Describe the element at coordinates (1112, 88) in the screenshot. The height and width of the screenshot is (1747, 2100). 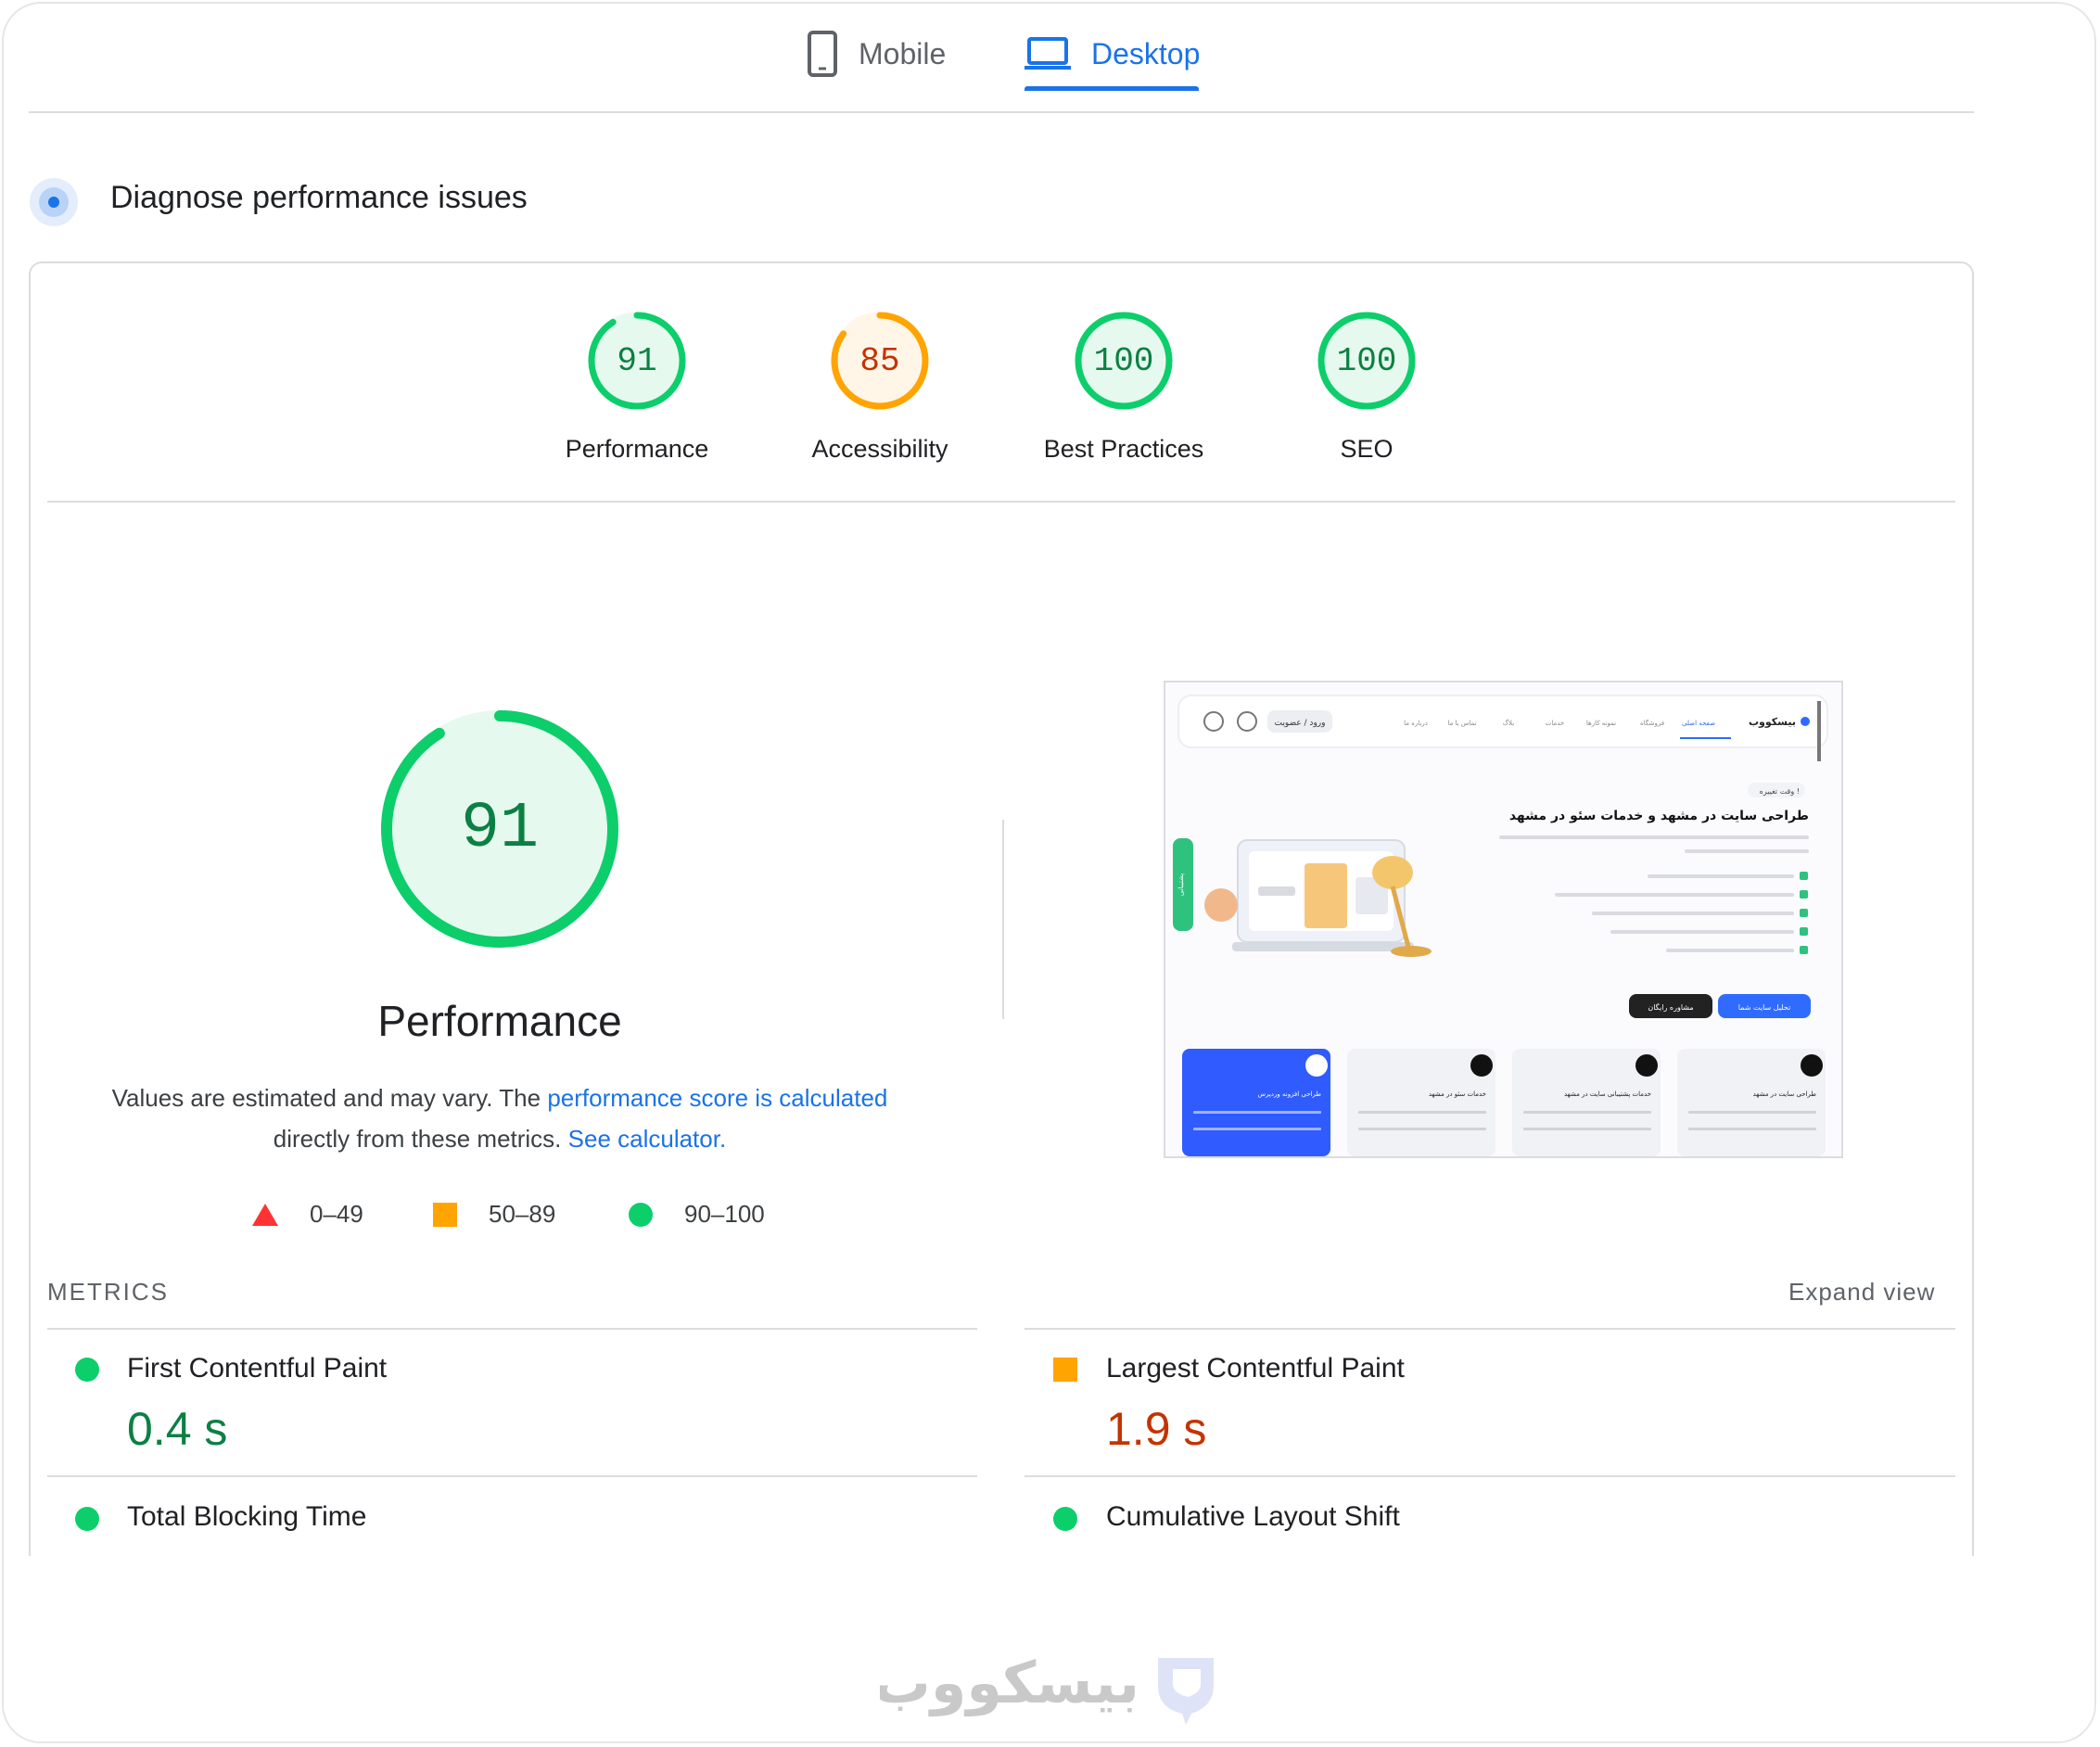
I see `active-tab-indicator` at that location.